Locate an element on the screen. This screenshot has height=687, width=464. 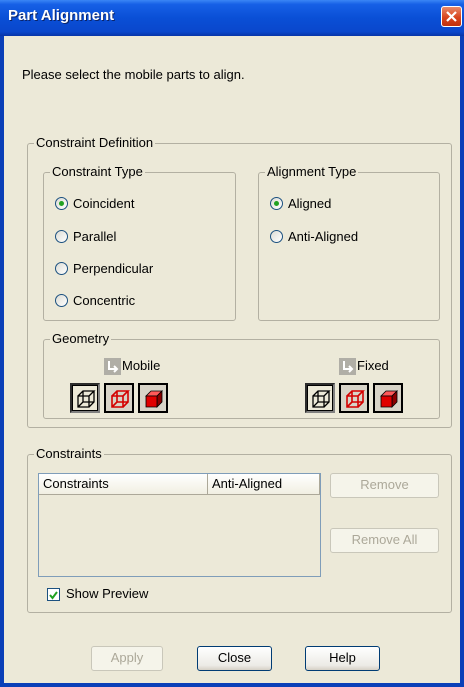
apply-button-label: Apply is located at coordinates (127, 657).